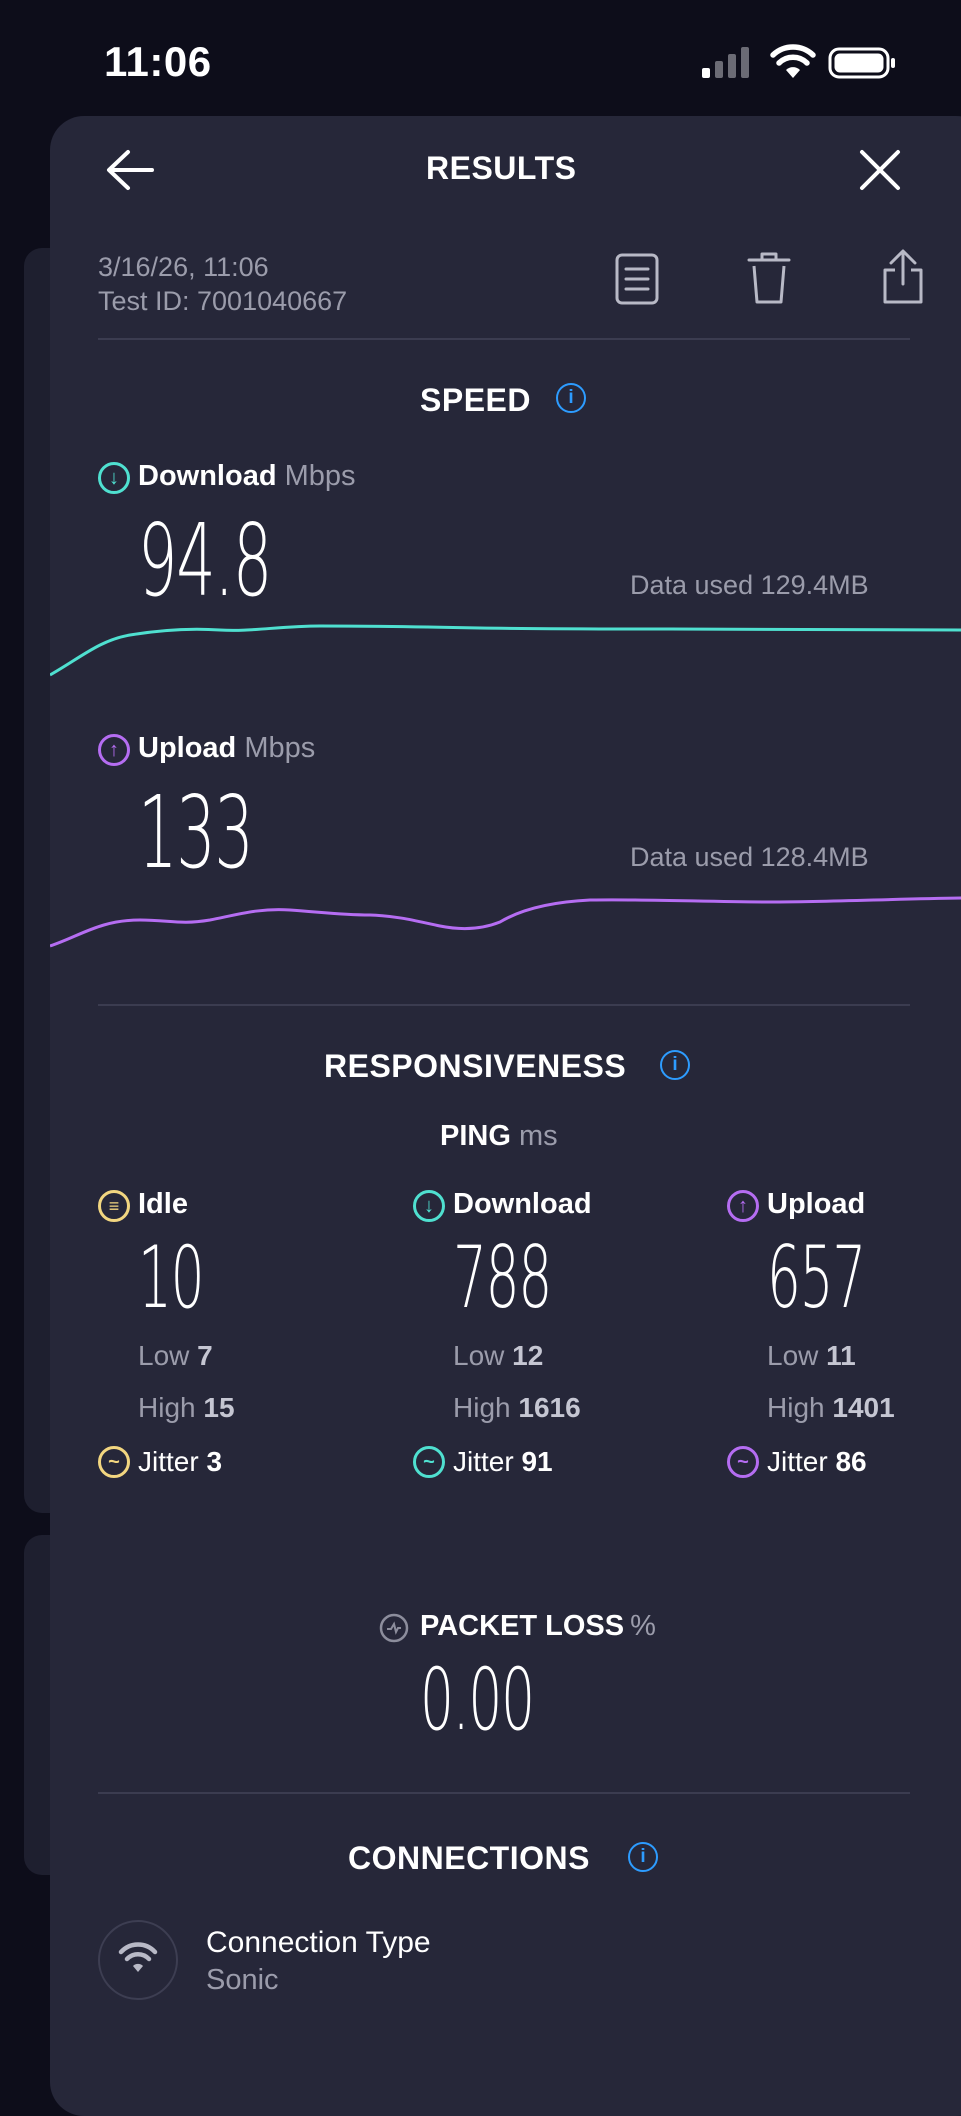  I want to click on download-jitter-icon: ~, so click(429, 1462).